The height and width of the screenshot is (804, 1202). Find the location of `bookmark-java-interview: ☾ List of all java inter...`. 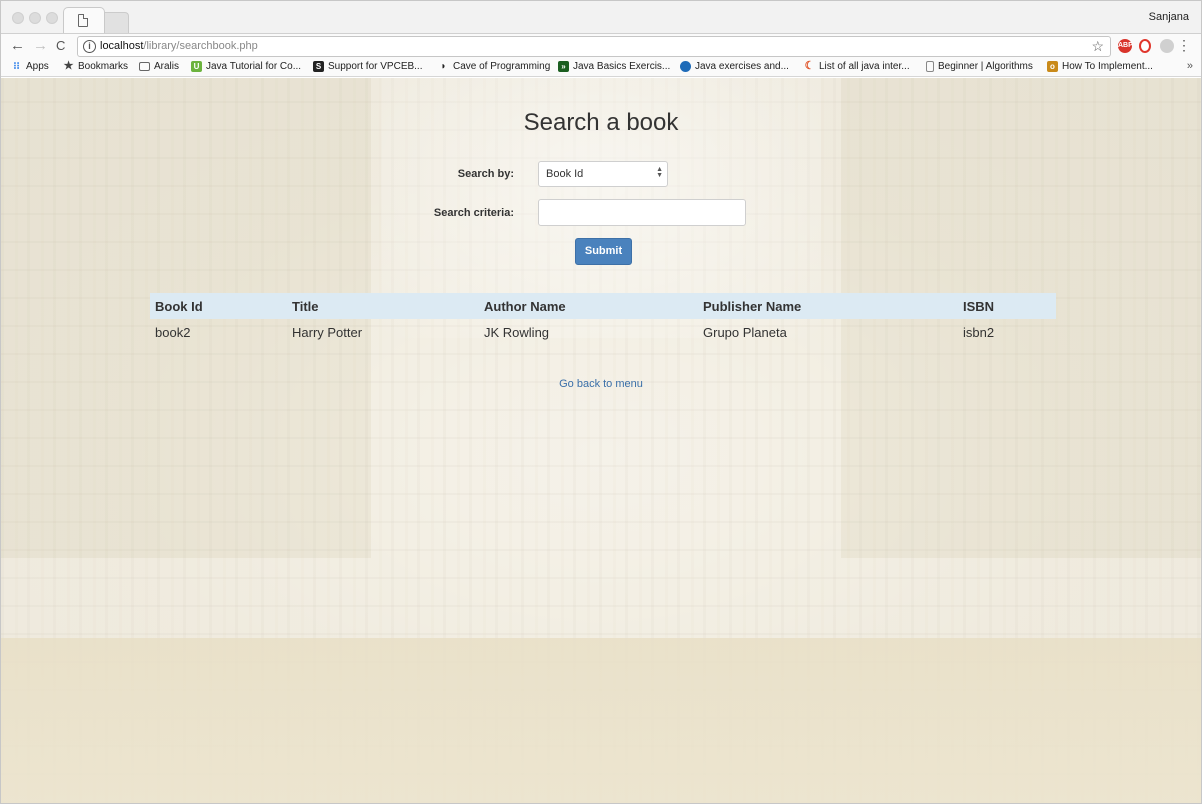

bookmark-java-interview: ☾ List of all java inter... is located at coordinates (857, 66).